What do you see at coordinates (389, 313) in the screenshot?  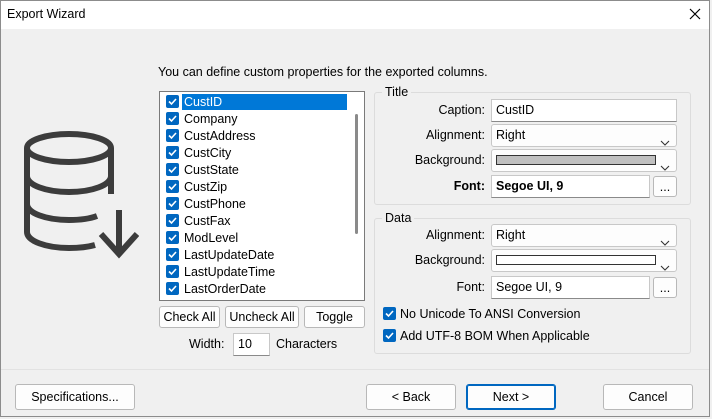 I see `no-unicode-checkbox` at bounding box center [389, 313].